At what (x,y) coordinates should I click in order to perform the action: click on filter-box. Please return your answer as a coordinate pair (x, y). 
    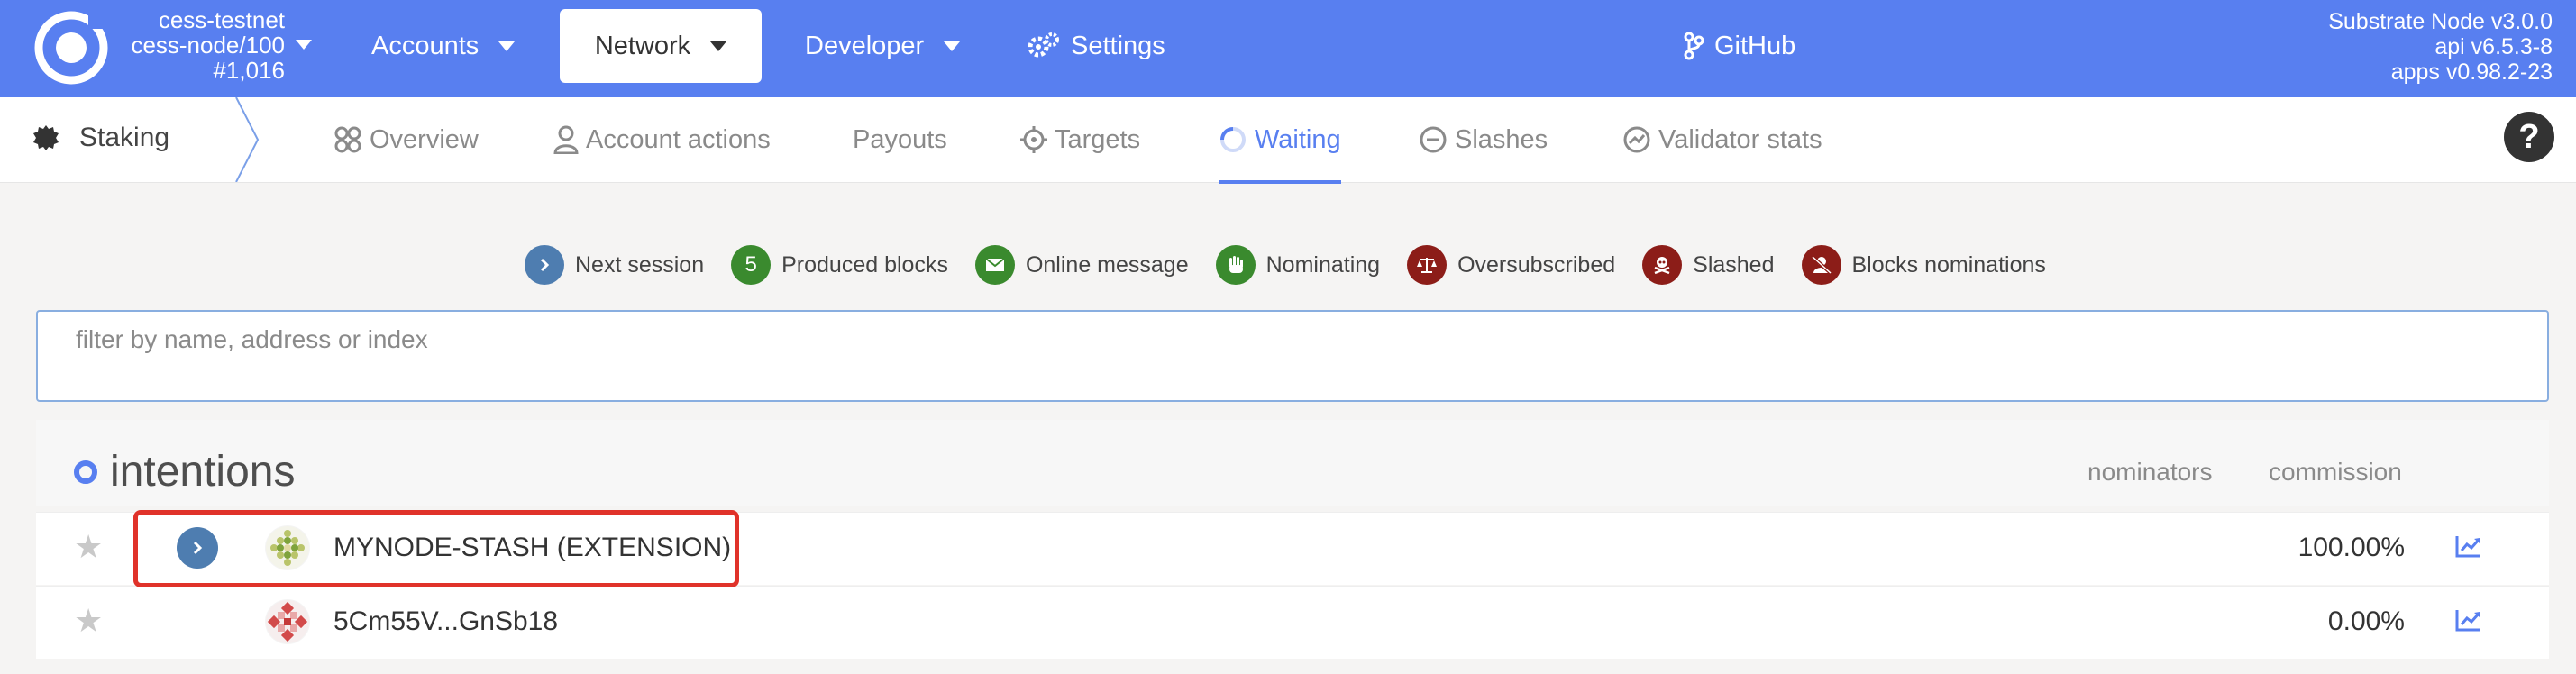
    Looking at the image, I should click on (1292, 356).